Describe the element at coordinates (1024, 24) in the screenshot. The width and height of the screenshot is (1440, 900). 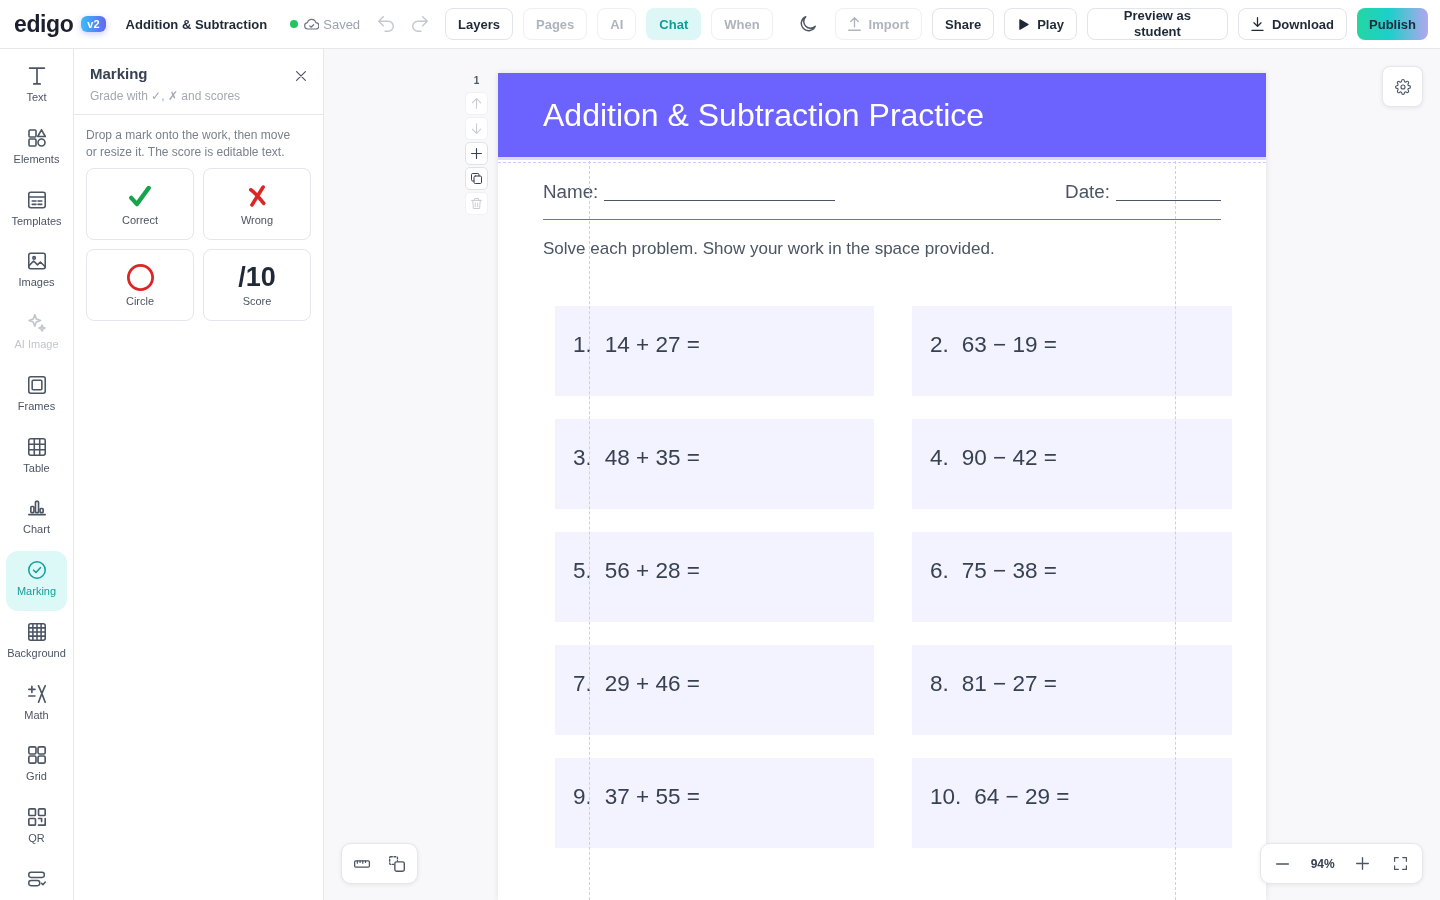
I see `play-icon` at that location.